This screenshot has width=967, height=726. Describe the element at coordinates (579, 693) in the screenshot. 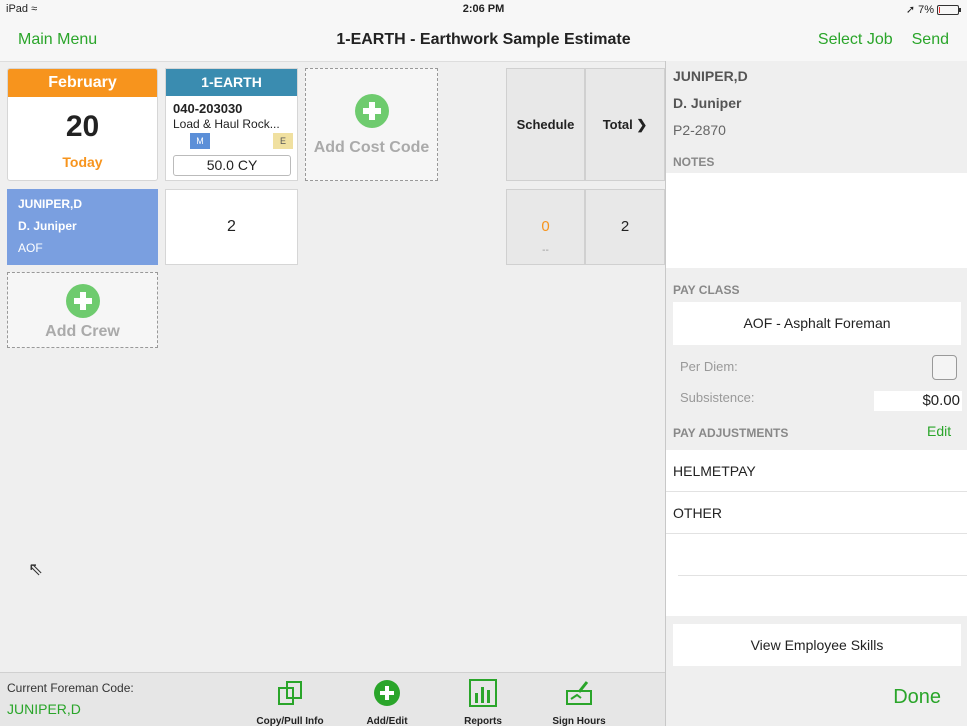

I see `sign-icon` at that location.